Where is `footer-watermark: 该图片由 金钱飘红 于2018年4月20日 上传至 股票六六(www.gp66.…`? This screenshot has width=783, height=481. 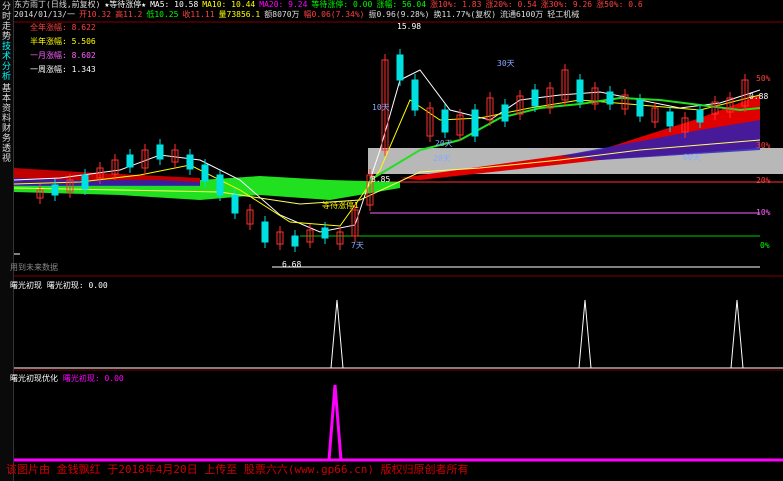
footer-watermark: 该图片由 金钱飘红 于2018年4月20日 上传至 股票六六(www.gp66.… is located at coordinates (237, 469).